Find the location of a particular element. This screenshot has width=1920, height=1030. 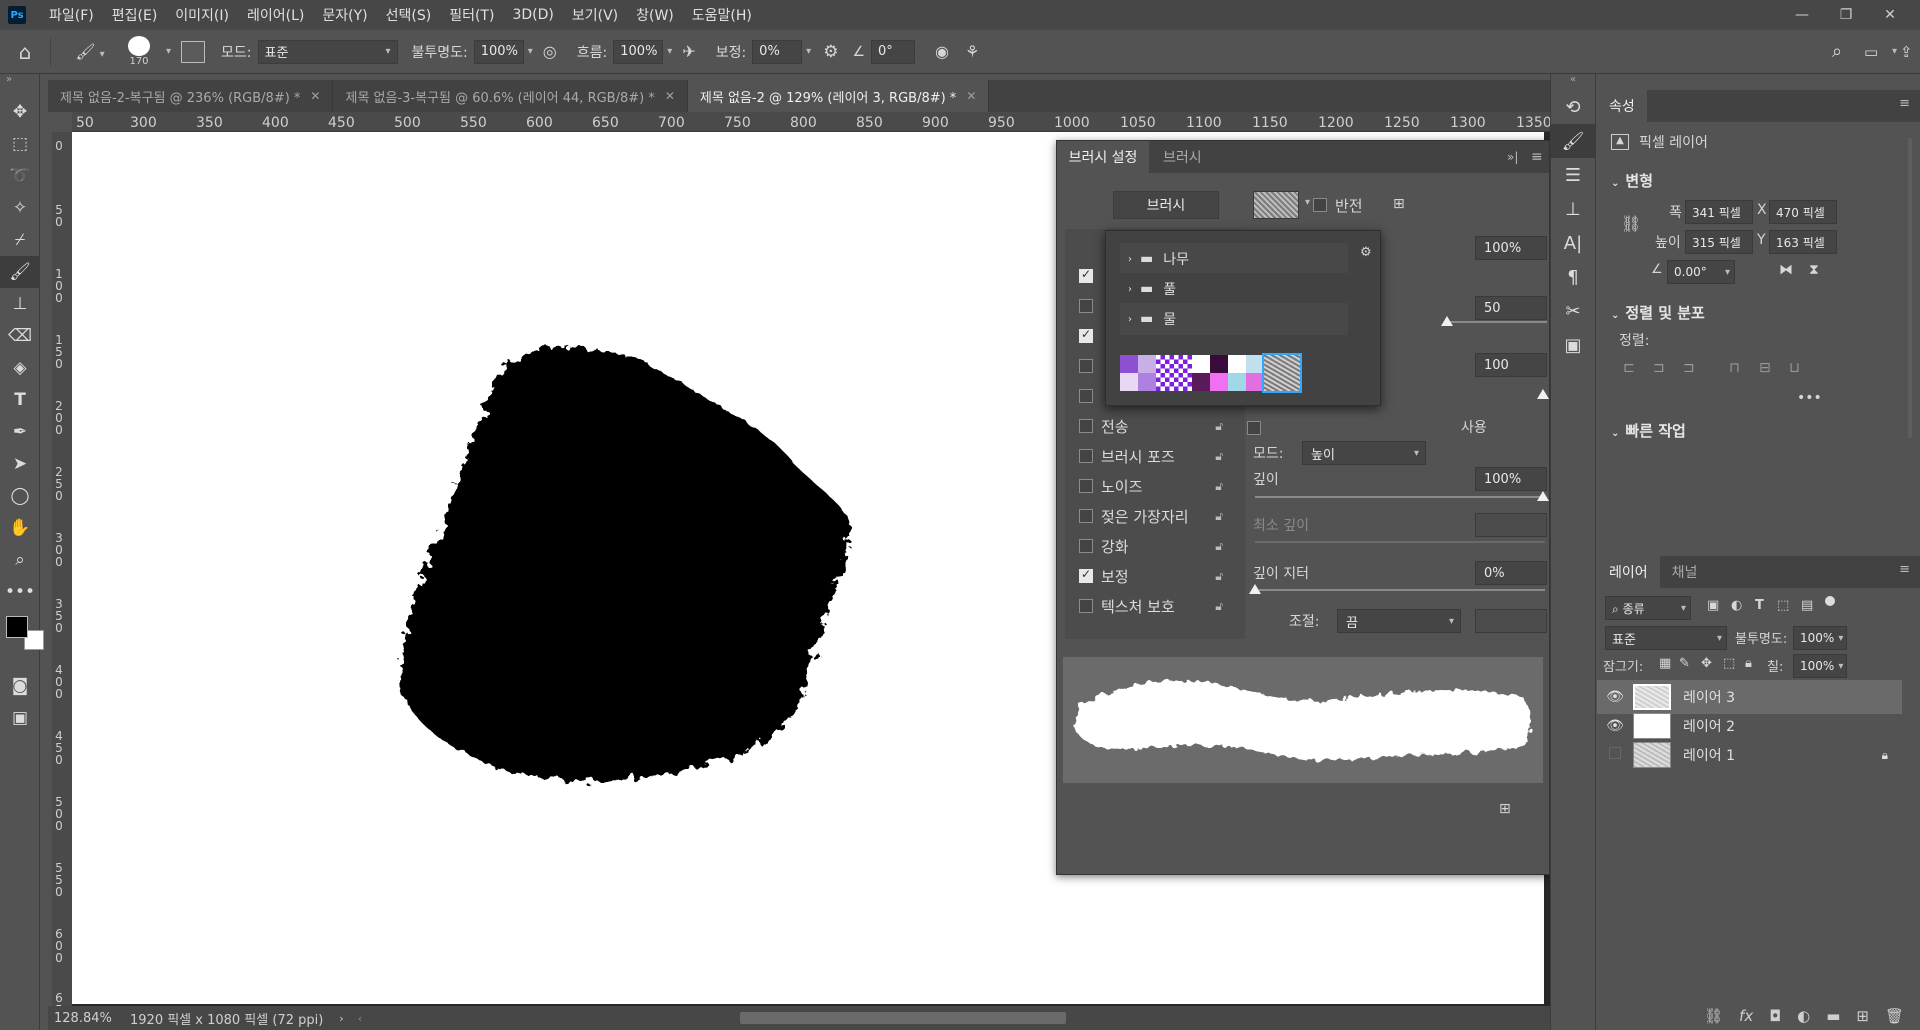

ellipse-tool-icon: ◯ is located at coordinates (20, 496).